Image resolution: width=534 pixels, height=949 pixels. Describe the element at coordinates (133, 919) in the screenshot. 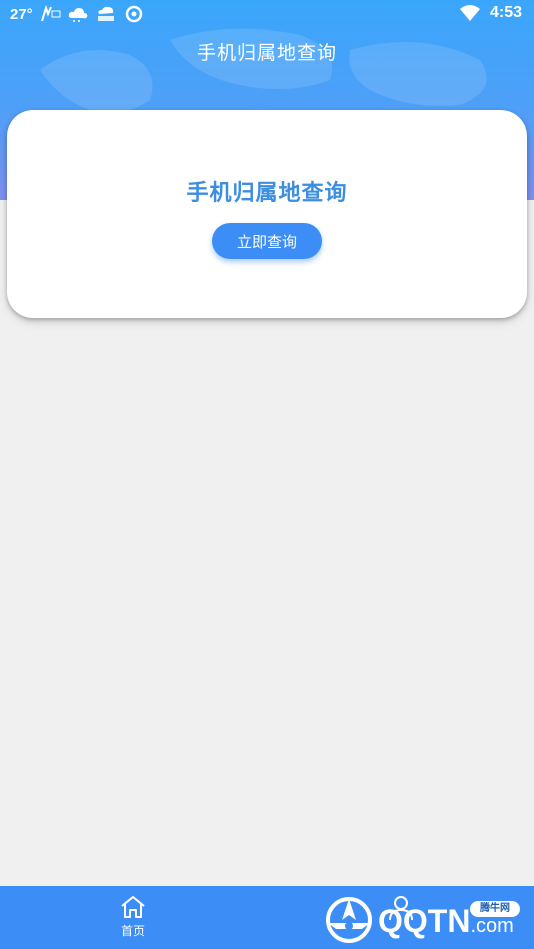

I see `nav-item-home: 首页` at that location.